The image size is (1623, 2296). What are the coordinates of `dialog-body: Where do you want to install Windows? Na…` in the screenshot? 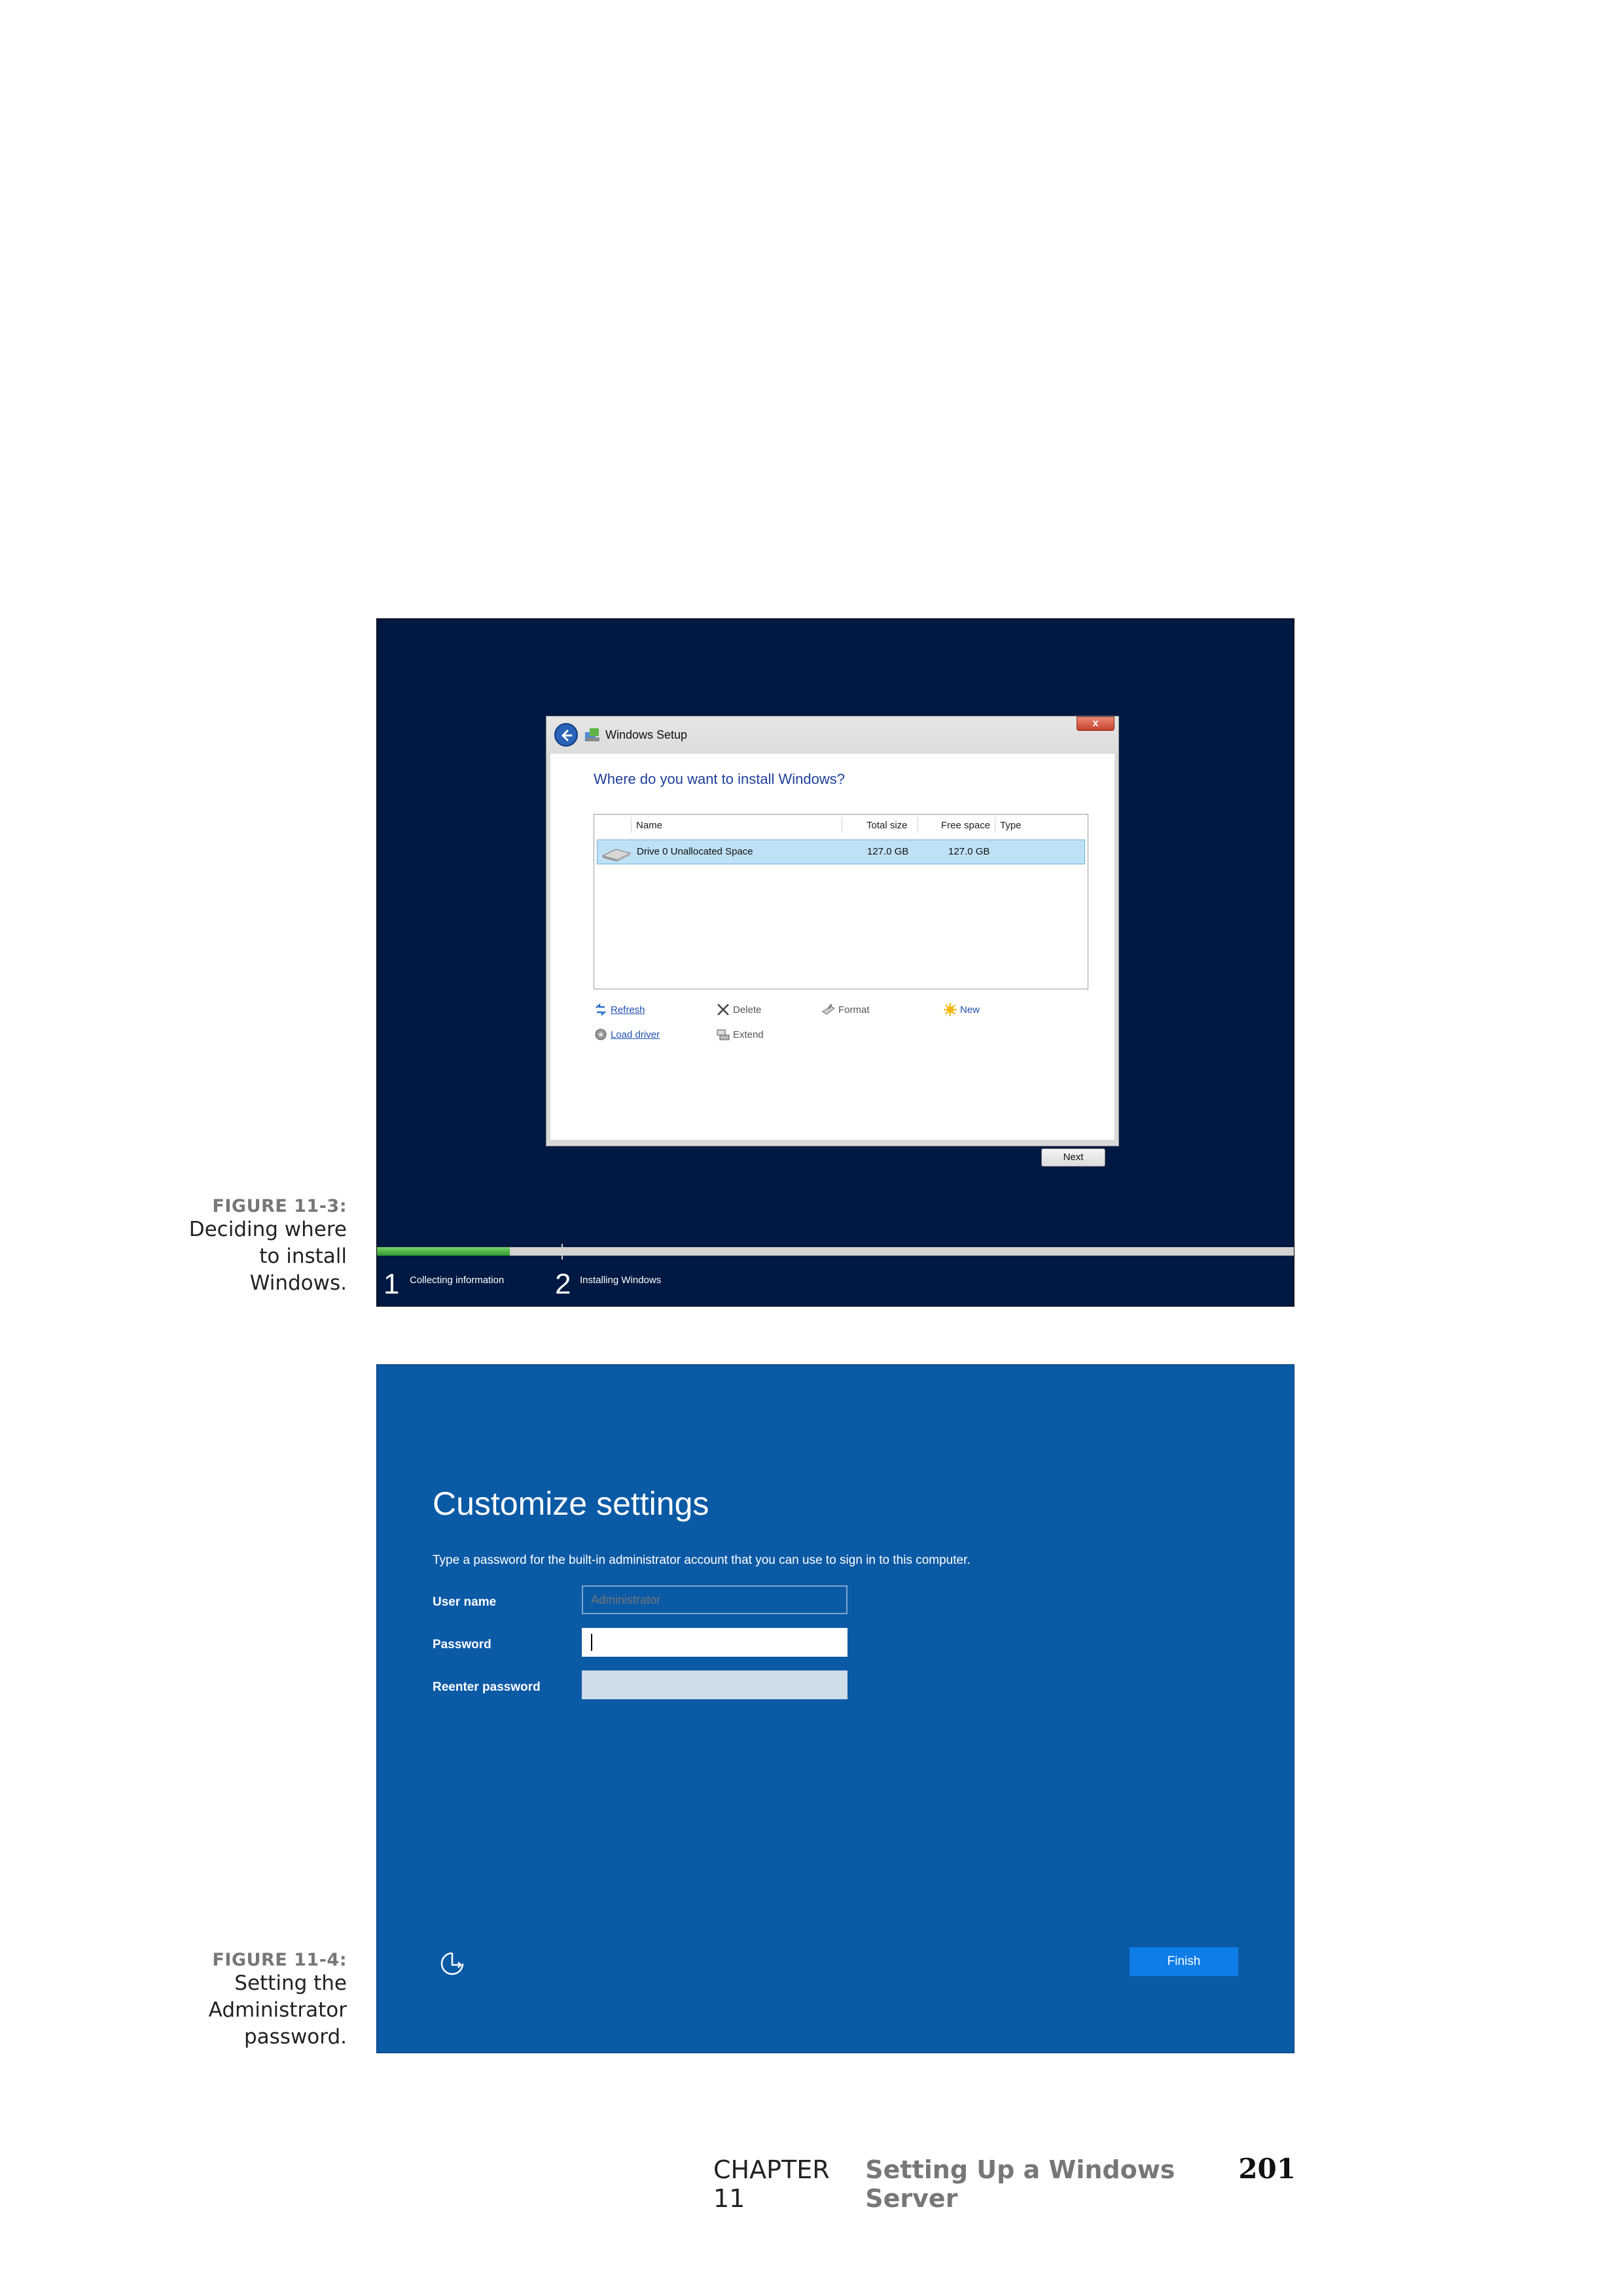 It's located at (832, 961).